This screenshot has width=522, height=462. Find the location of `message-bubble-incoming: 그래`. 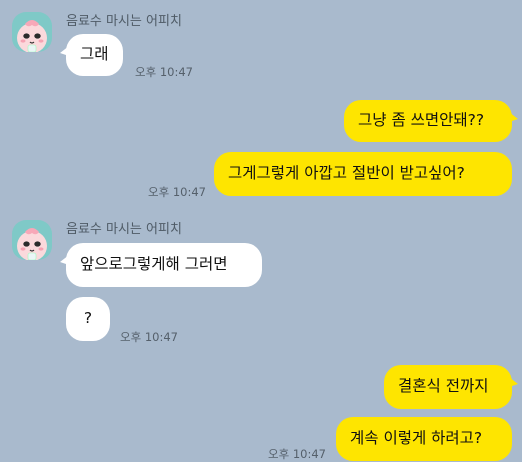

message-bubble-incoming: 그래 is located at coordinates (91, 55).